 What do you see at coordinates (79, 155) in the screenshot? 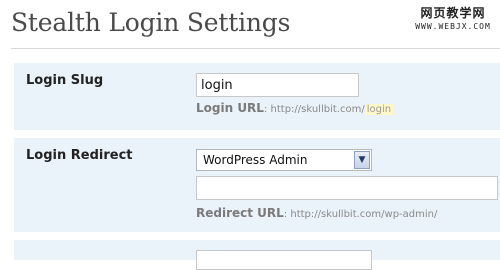
I see `login-redirect-label: Login Redirect` at bounding box center [79, 155].